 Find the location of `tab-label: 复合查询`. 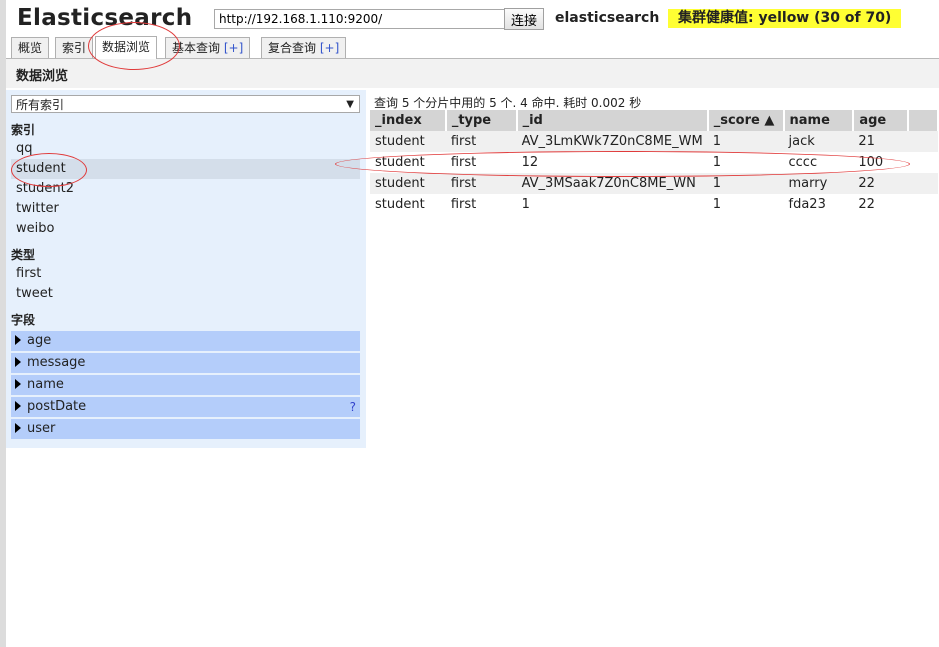

tab-label: 复合查询 is located at coordinates (292, 48).